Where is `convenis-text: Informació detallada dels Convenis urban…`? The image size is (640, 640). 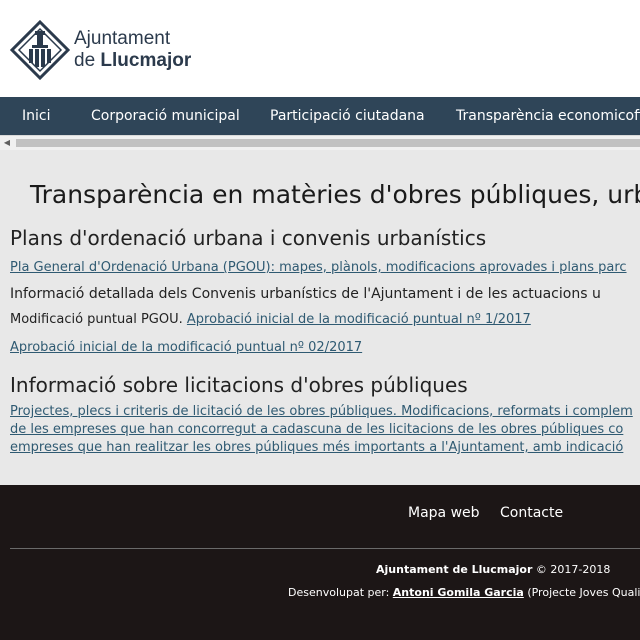
convenis-text: Informació detallada dels Convenis urban… is located at coordinates (305, 294).